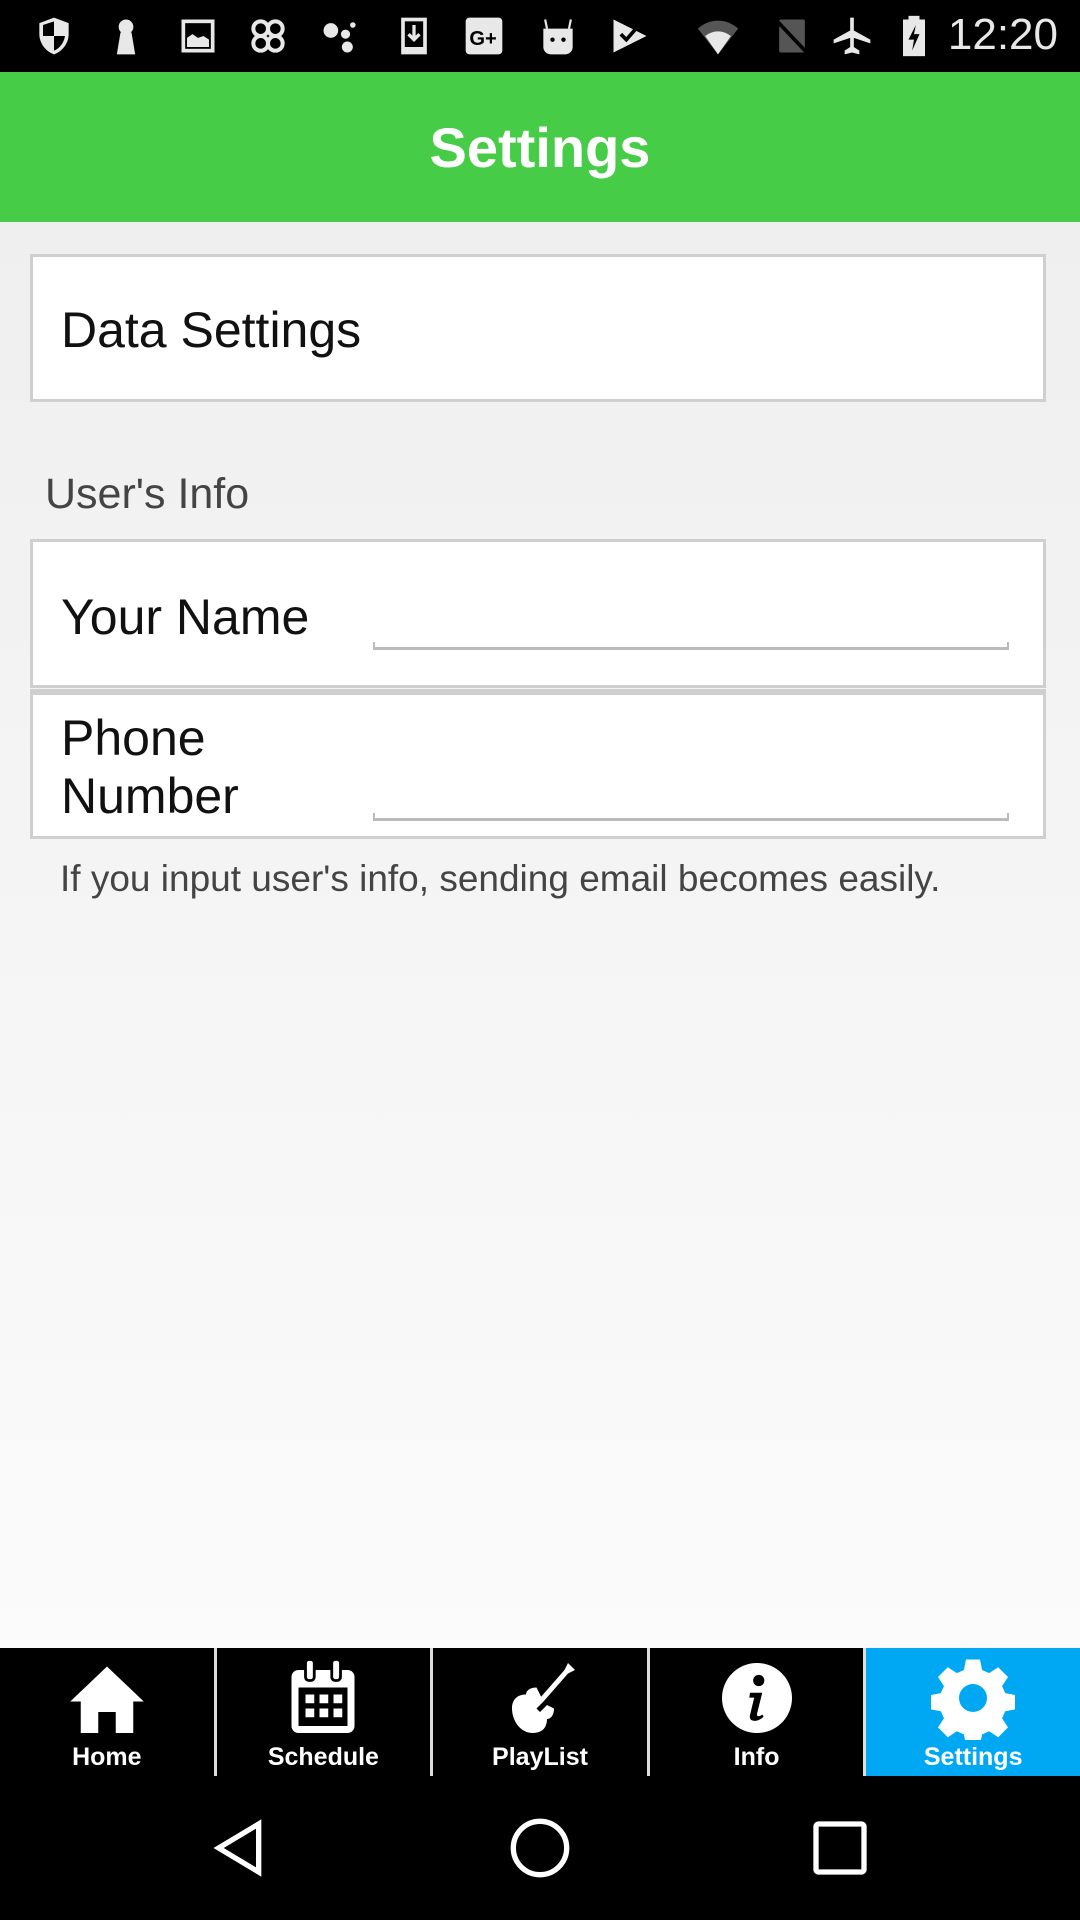 This screenshot has height=1920, width=1080. Describe the element at coordinates (756, 1698) in the screenshot. I see `info-icon` at that location.